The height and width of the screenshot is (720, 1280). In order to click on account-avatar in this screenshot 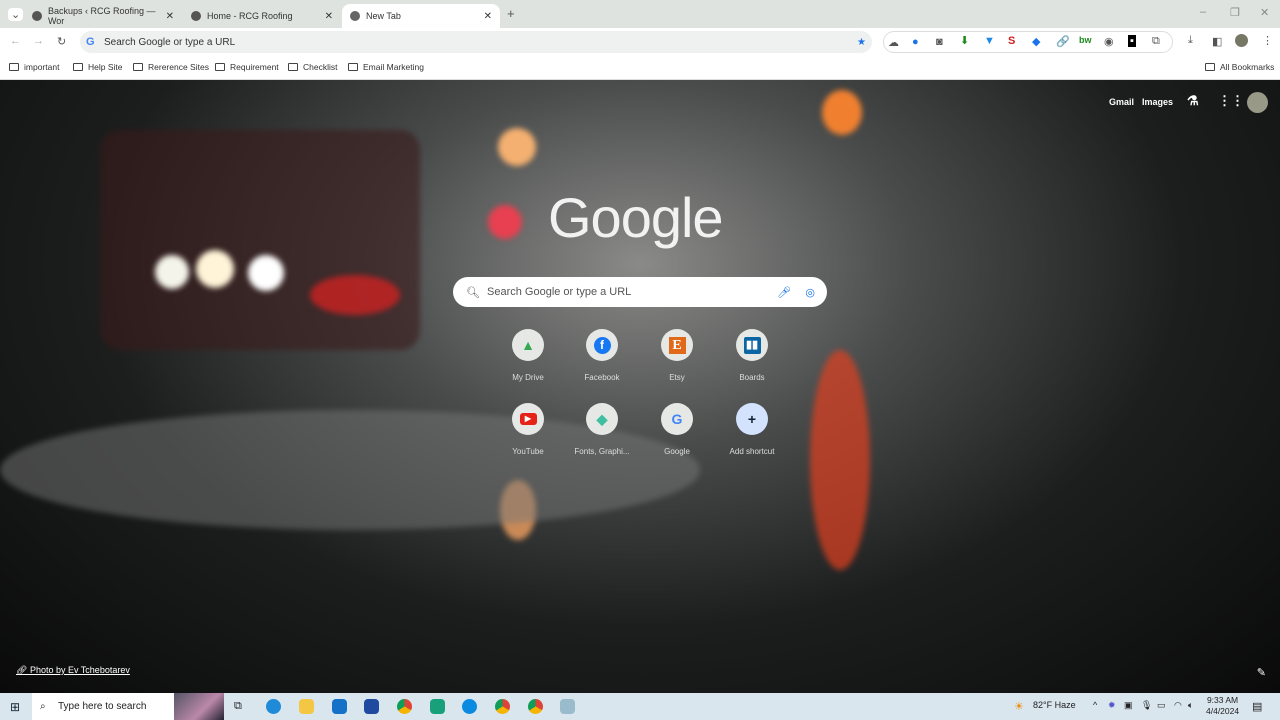, I will do `click(1257, 102)`.